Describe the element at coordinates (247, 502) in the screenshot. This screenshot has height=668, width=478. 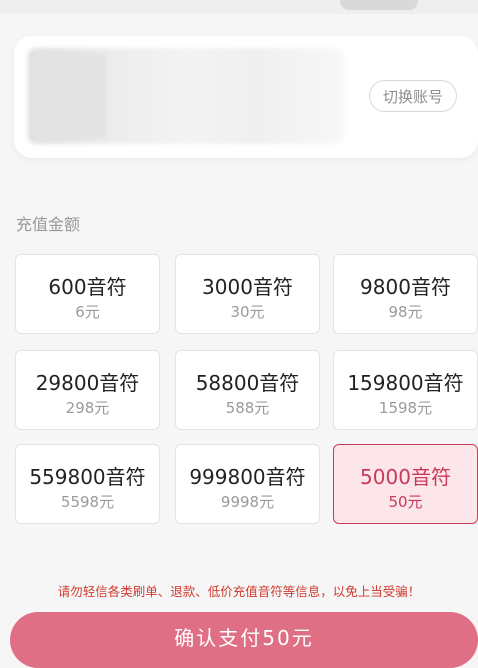
I see `option-price: 9998元` at that location.